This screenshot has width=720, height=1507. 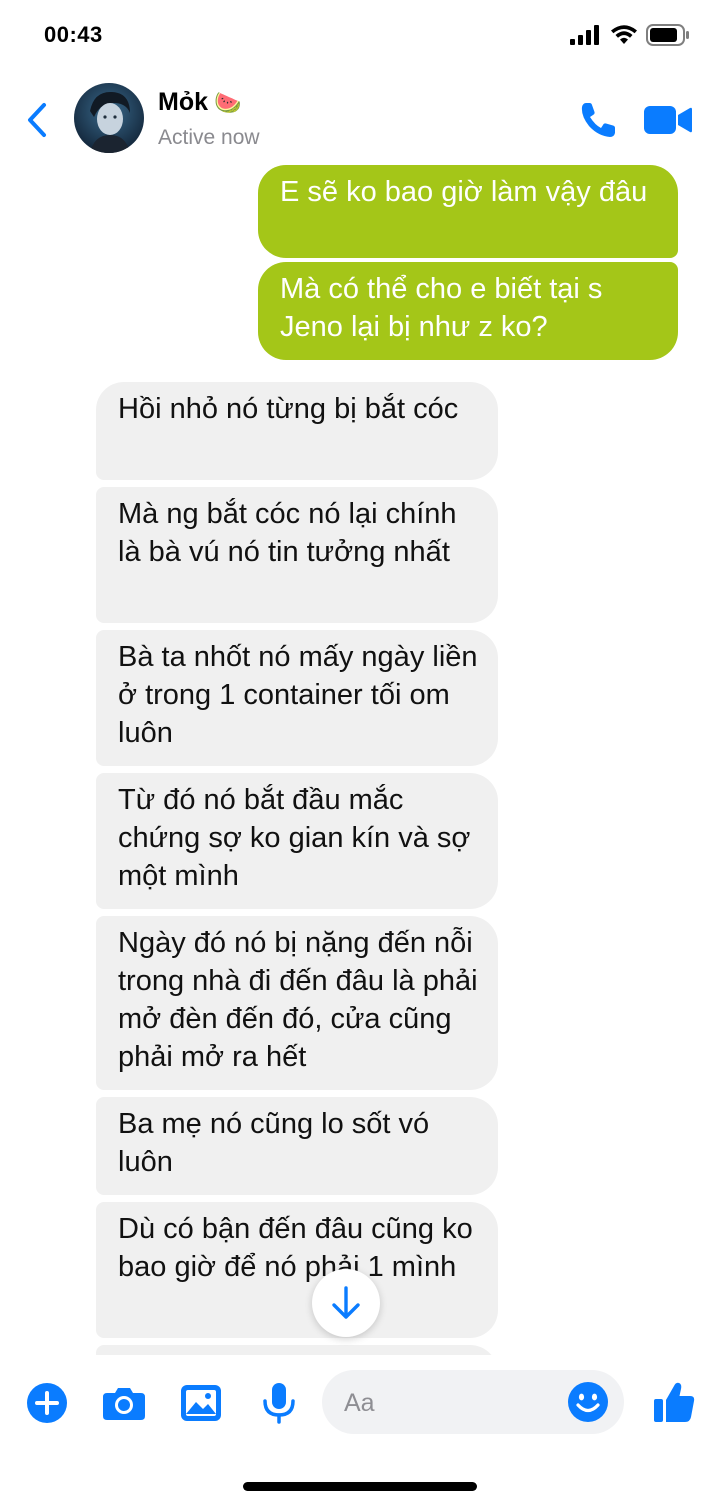 I want to click on gallery-button, so click(x=201, y=1403).